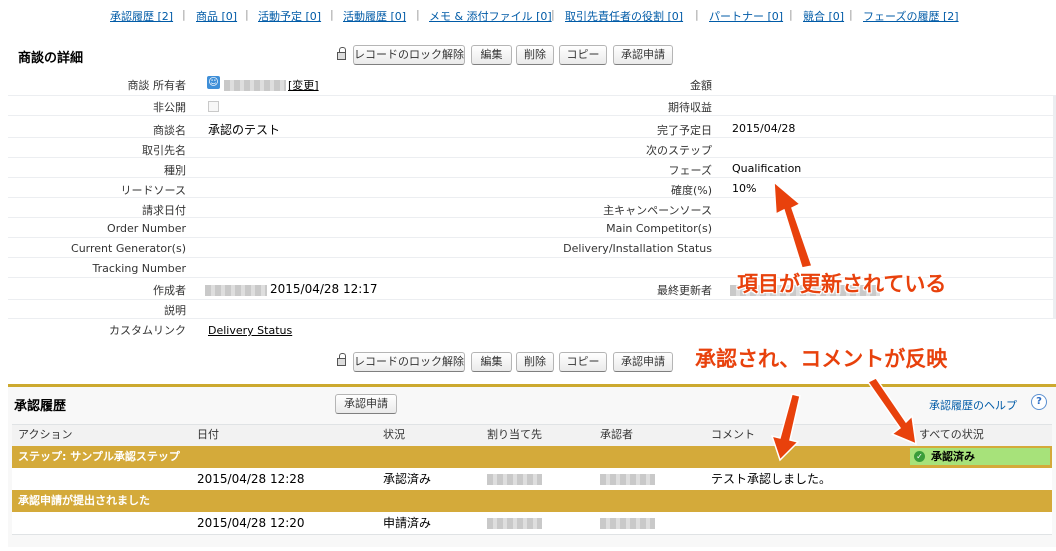  I want to click on step1-assigned-redacted, so click(514, 479).